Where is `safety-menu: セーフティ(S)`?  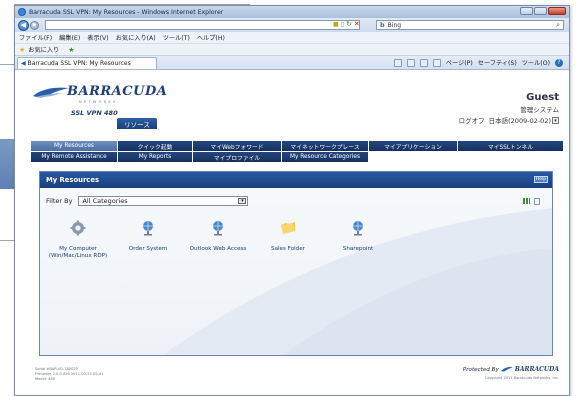 safety-menu: セーフティ(S) is located at coordinates (497, 62).